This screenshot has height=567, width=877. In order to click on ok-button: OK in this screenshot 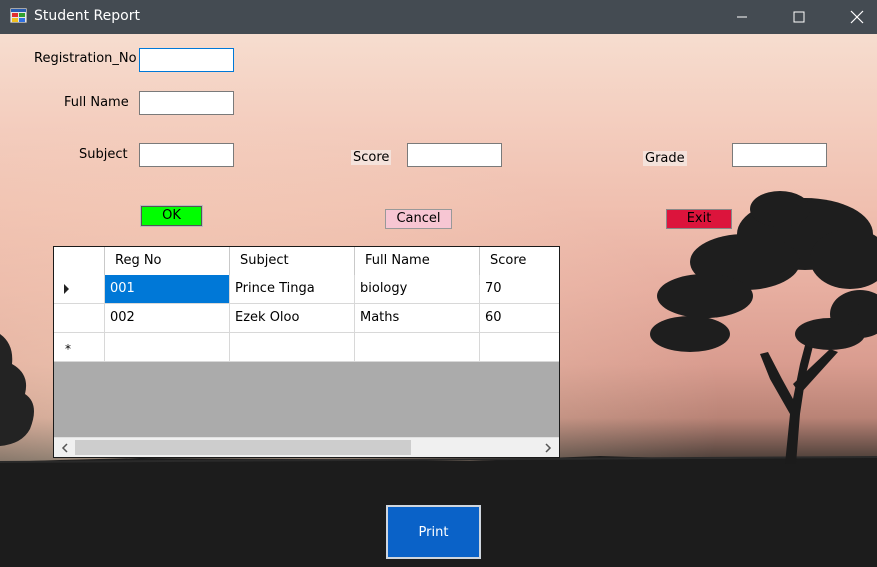, I will do `click(171, 216)`.